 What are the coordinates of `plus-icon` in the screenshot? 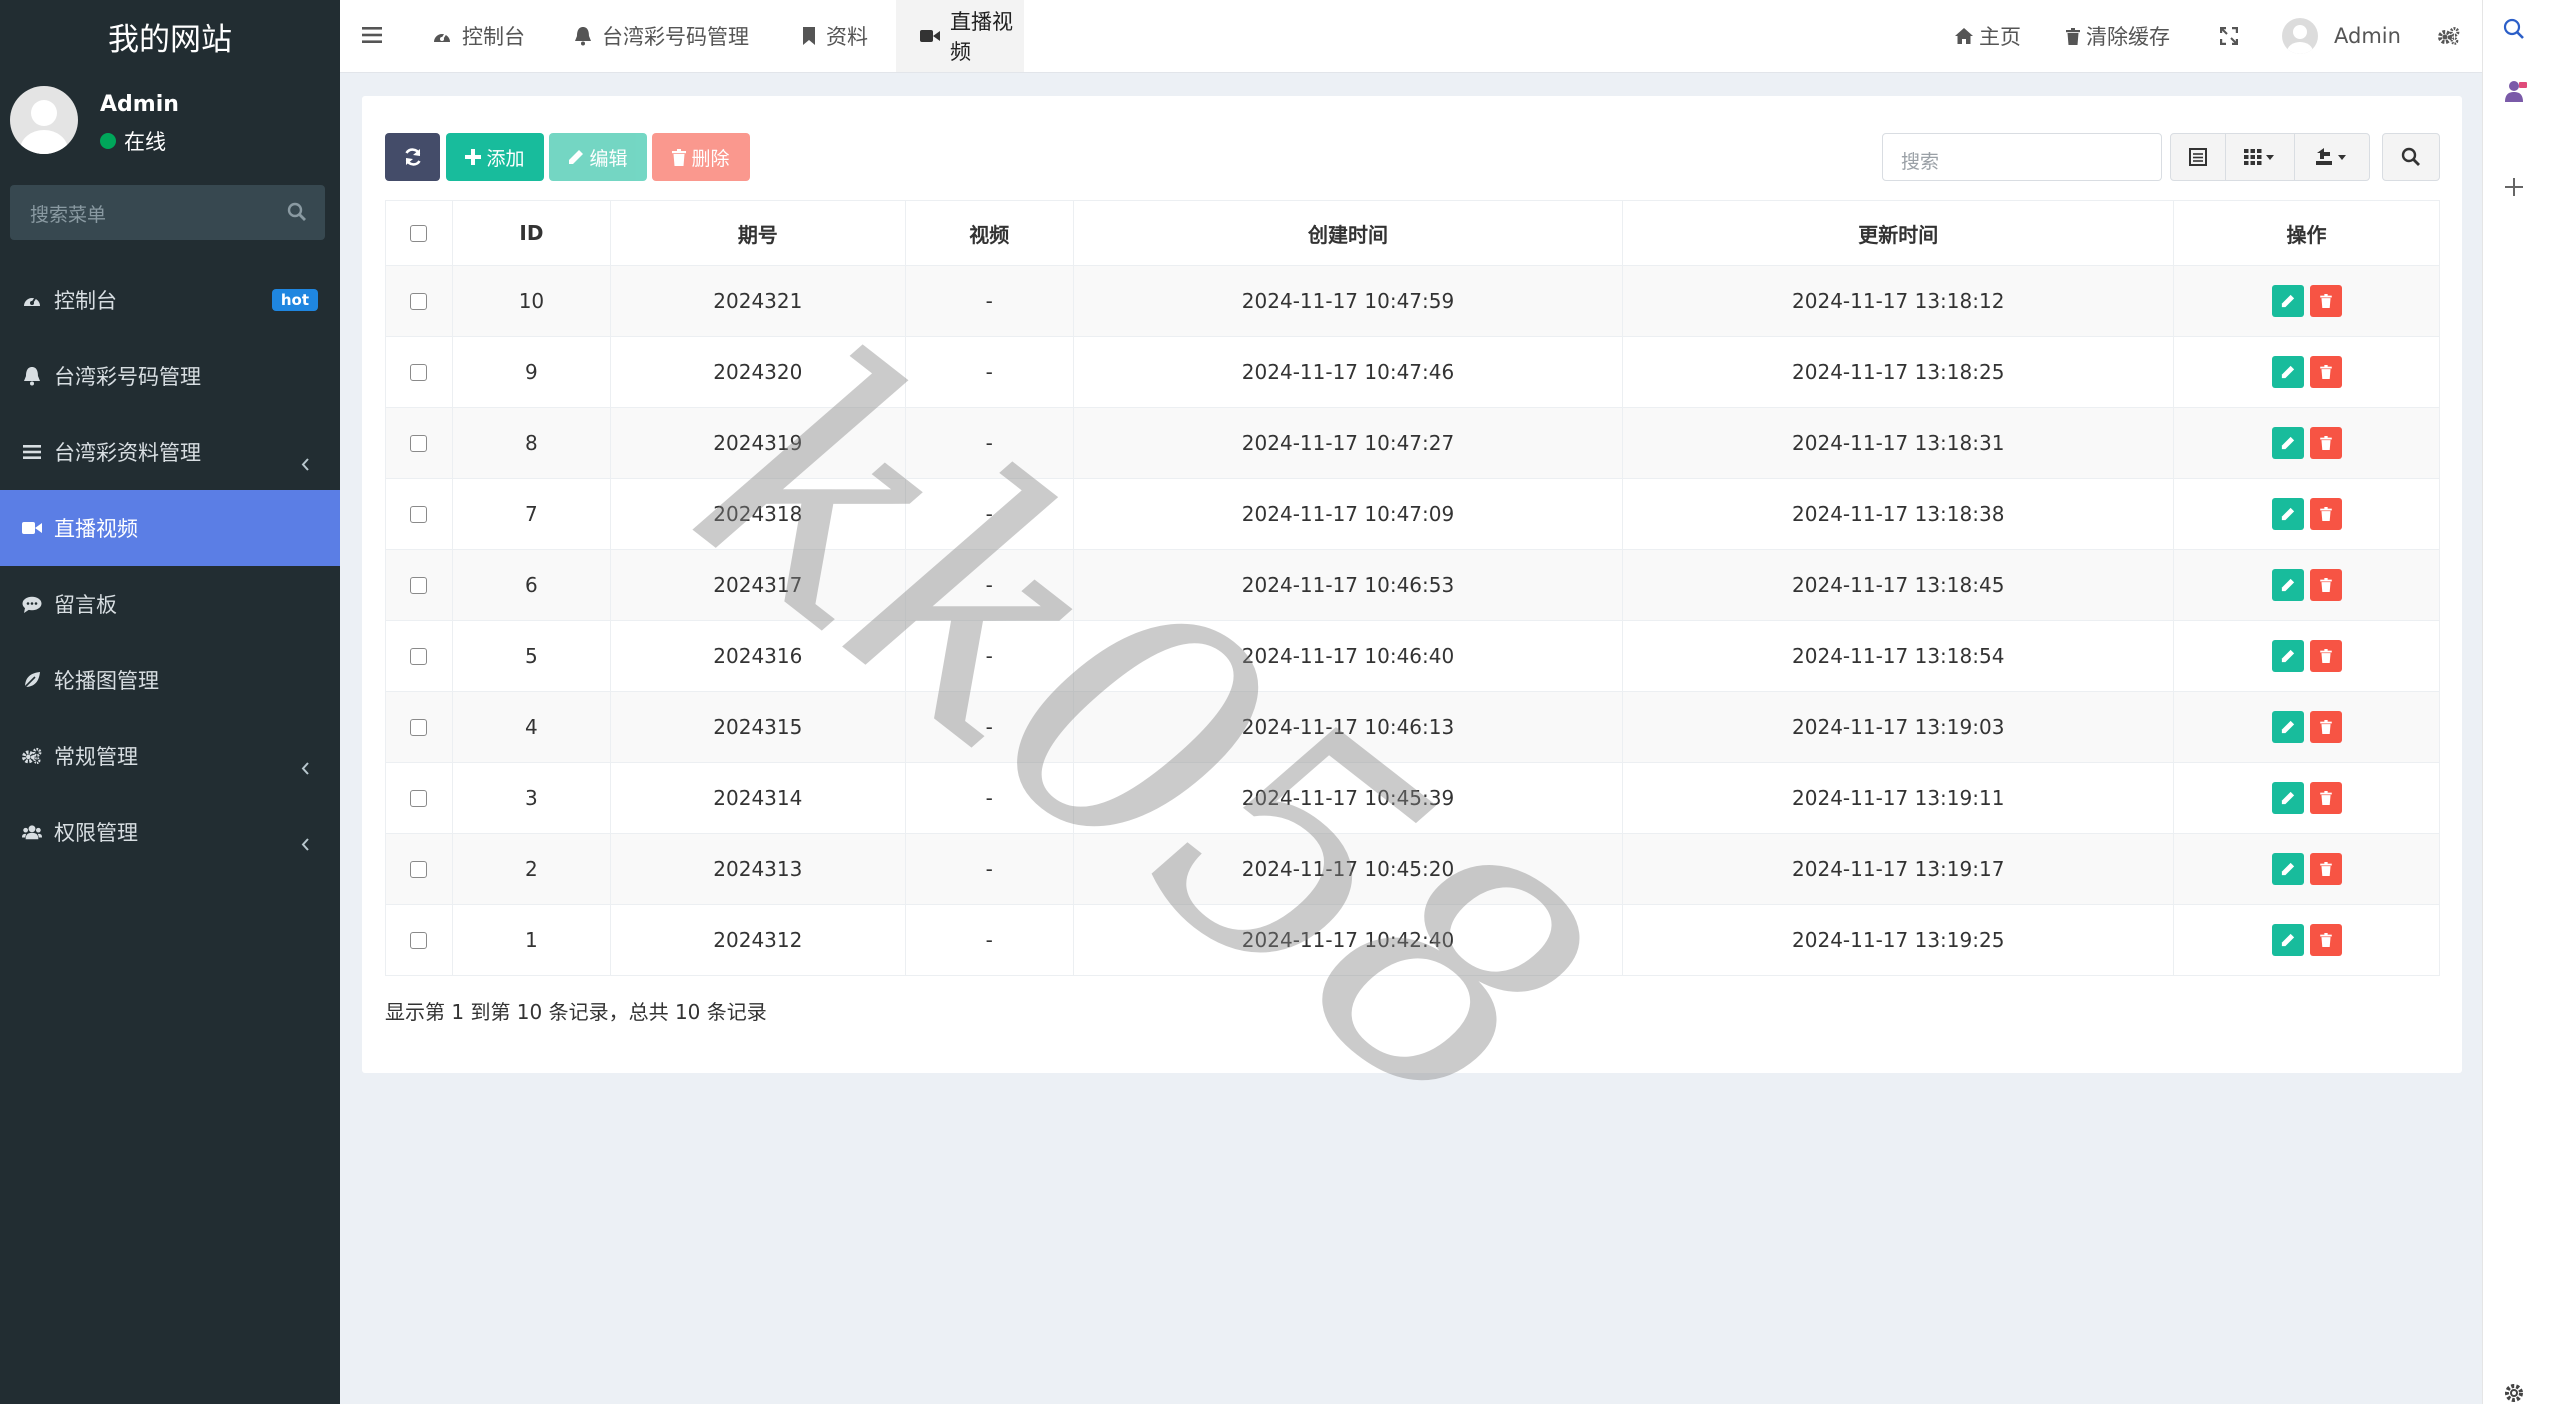 It's located at (2514, 187).